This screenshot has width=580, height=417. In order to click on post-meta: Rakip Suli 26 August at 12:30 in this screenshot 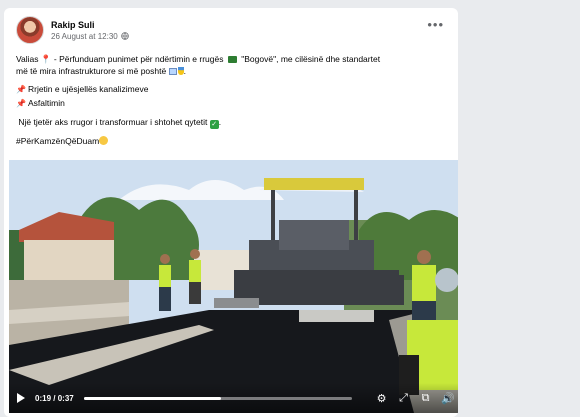, I will do `click(90, 30)`.